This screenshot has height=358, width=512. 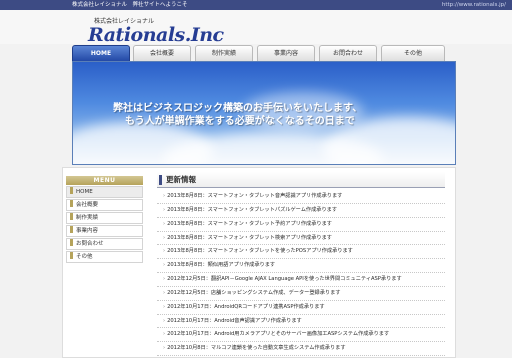 What do you see at coordinates (90, 244) in the screenshot?
I see `sidebar-item-label: お問合わせ` at bounding box center [90, 244].